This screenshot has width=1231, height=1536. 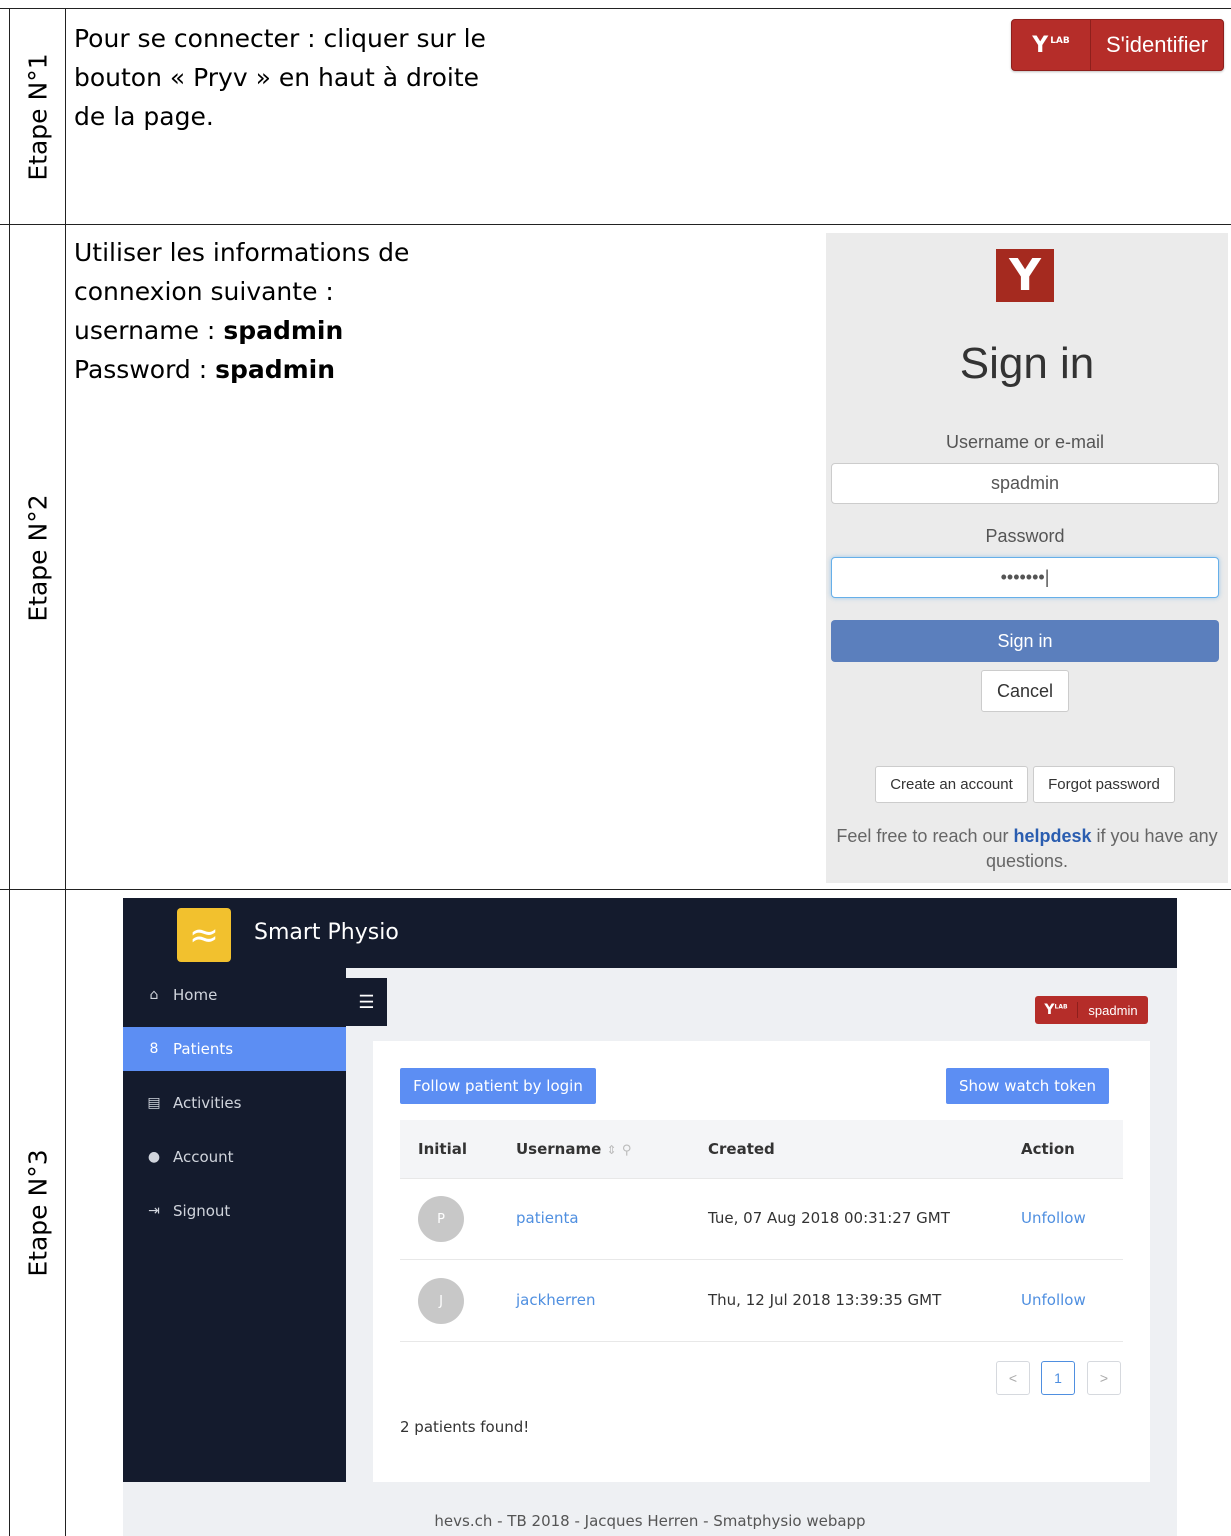 I want to click on avatar: P, so click(x=441, y=1219).